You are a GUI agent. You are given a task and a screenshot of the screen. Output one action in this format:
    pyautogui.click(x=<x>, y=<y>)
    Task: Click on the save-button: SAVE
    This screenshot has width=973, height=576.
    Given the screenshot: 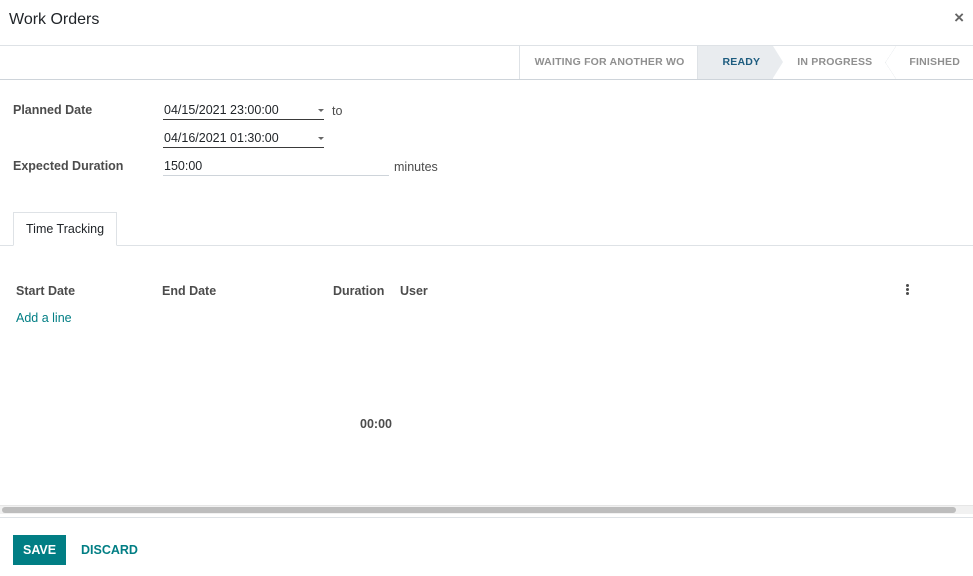 What is the action you would take?
    pyautogui.click(x=40, y=550)
    